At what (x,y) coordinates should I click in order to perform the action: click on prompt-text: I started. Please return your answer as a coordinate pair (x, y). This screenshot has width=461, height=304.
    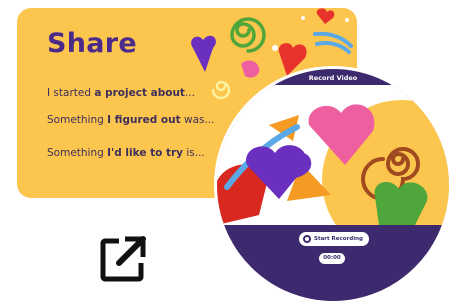
    Looking at the image, I should click on (71, 93).